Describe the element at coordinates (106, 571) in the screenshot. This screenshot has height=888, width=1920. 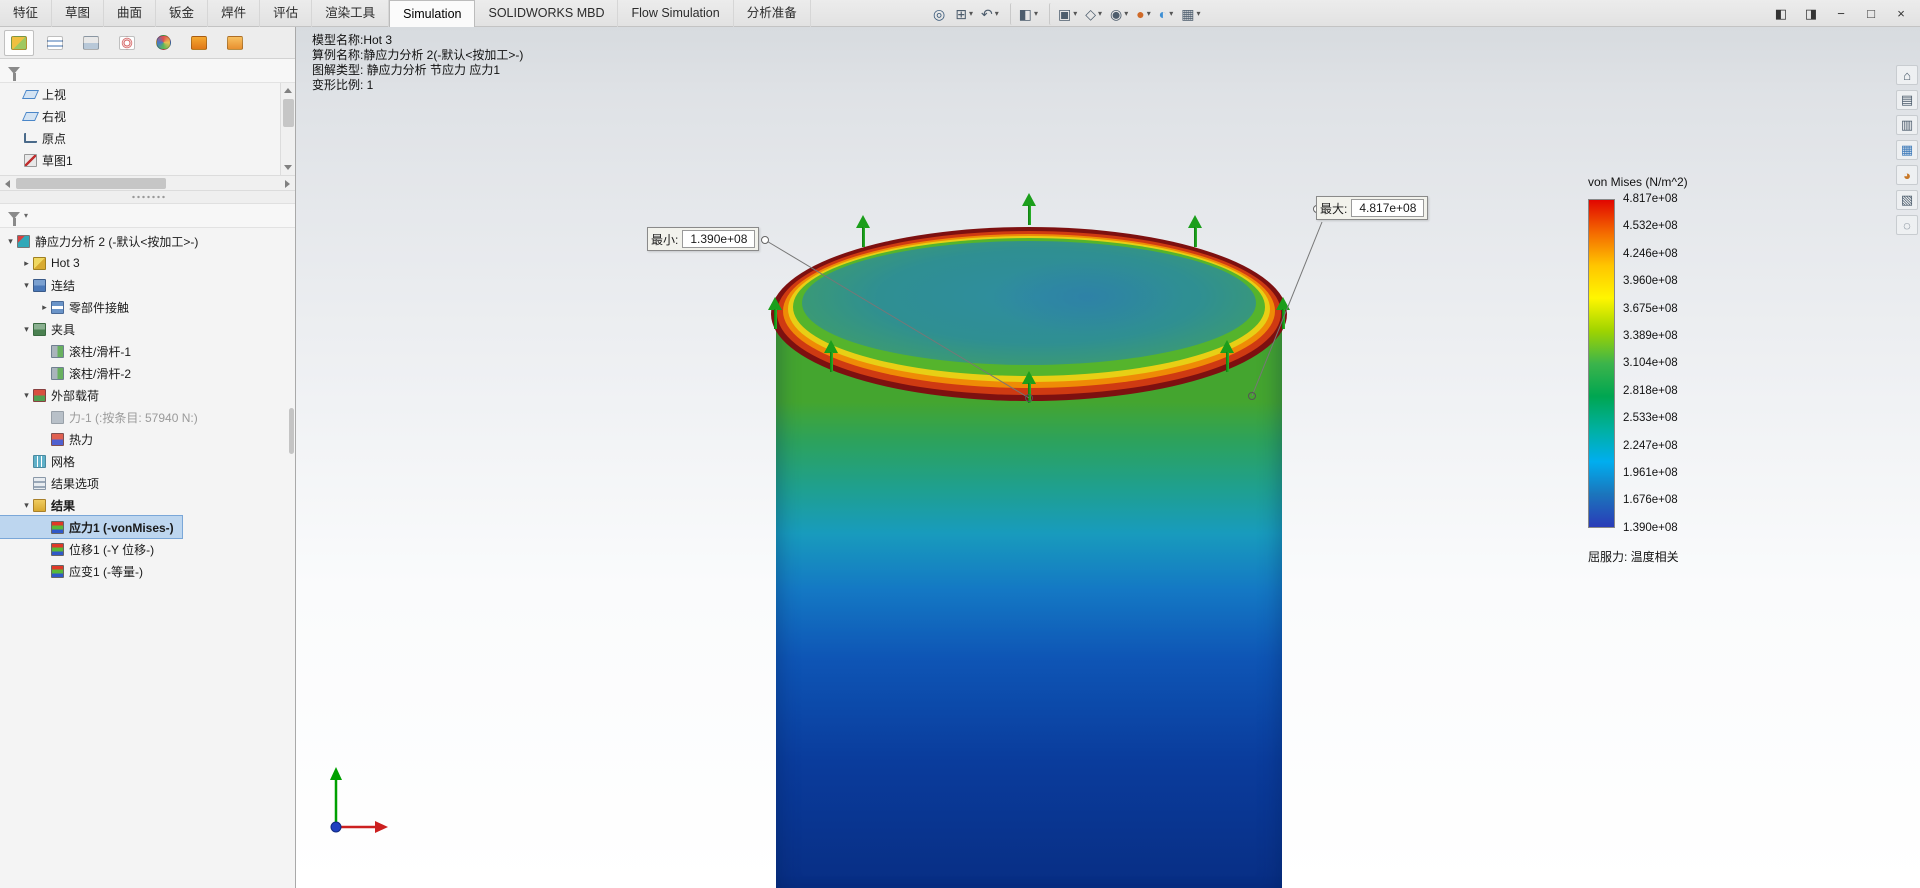
I see `tree-item-label: 应变1 (-等量-)` at that location.